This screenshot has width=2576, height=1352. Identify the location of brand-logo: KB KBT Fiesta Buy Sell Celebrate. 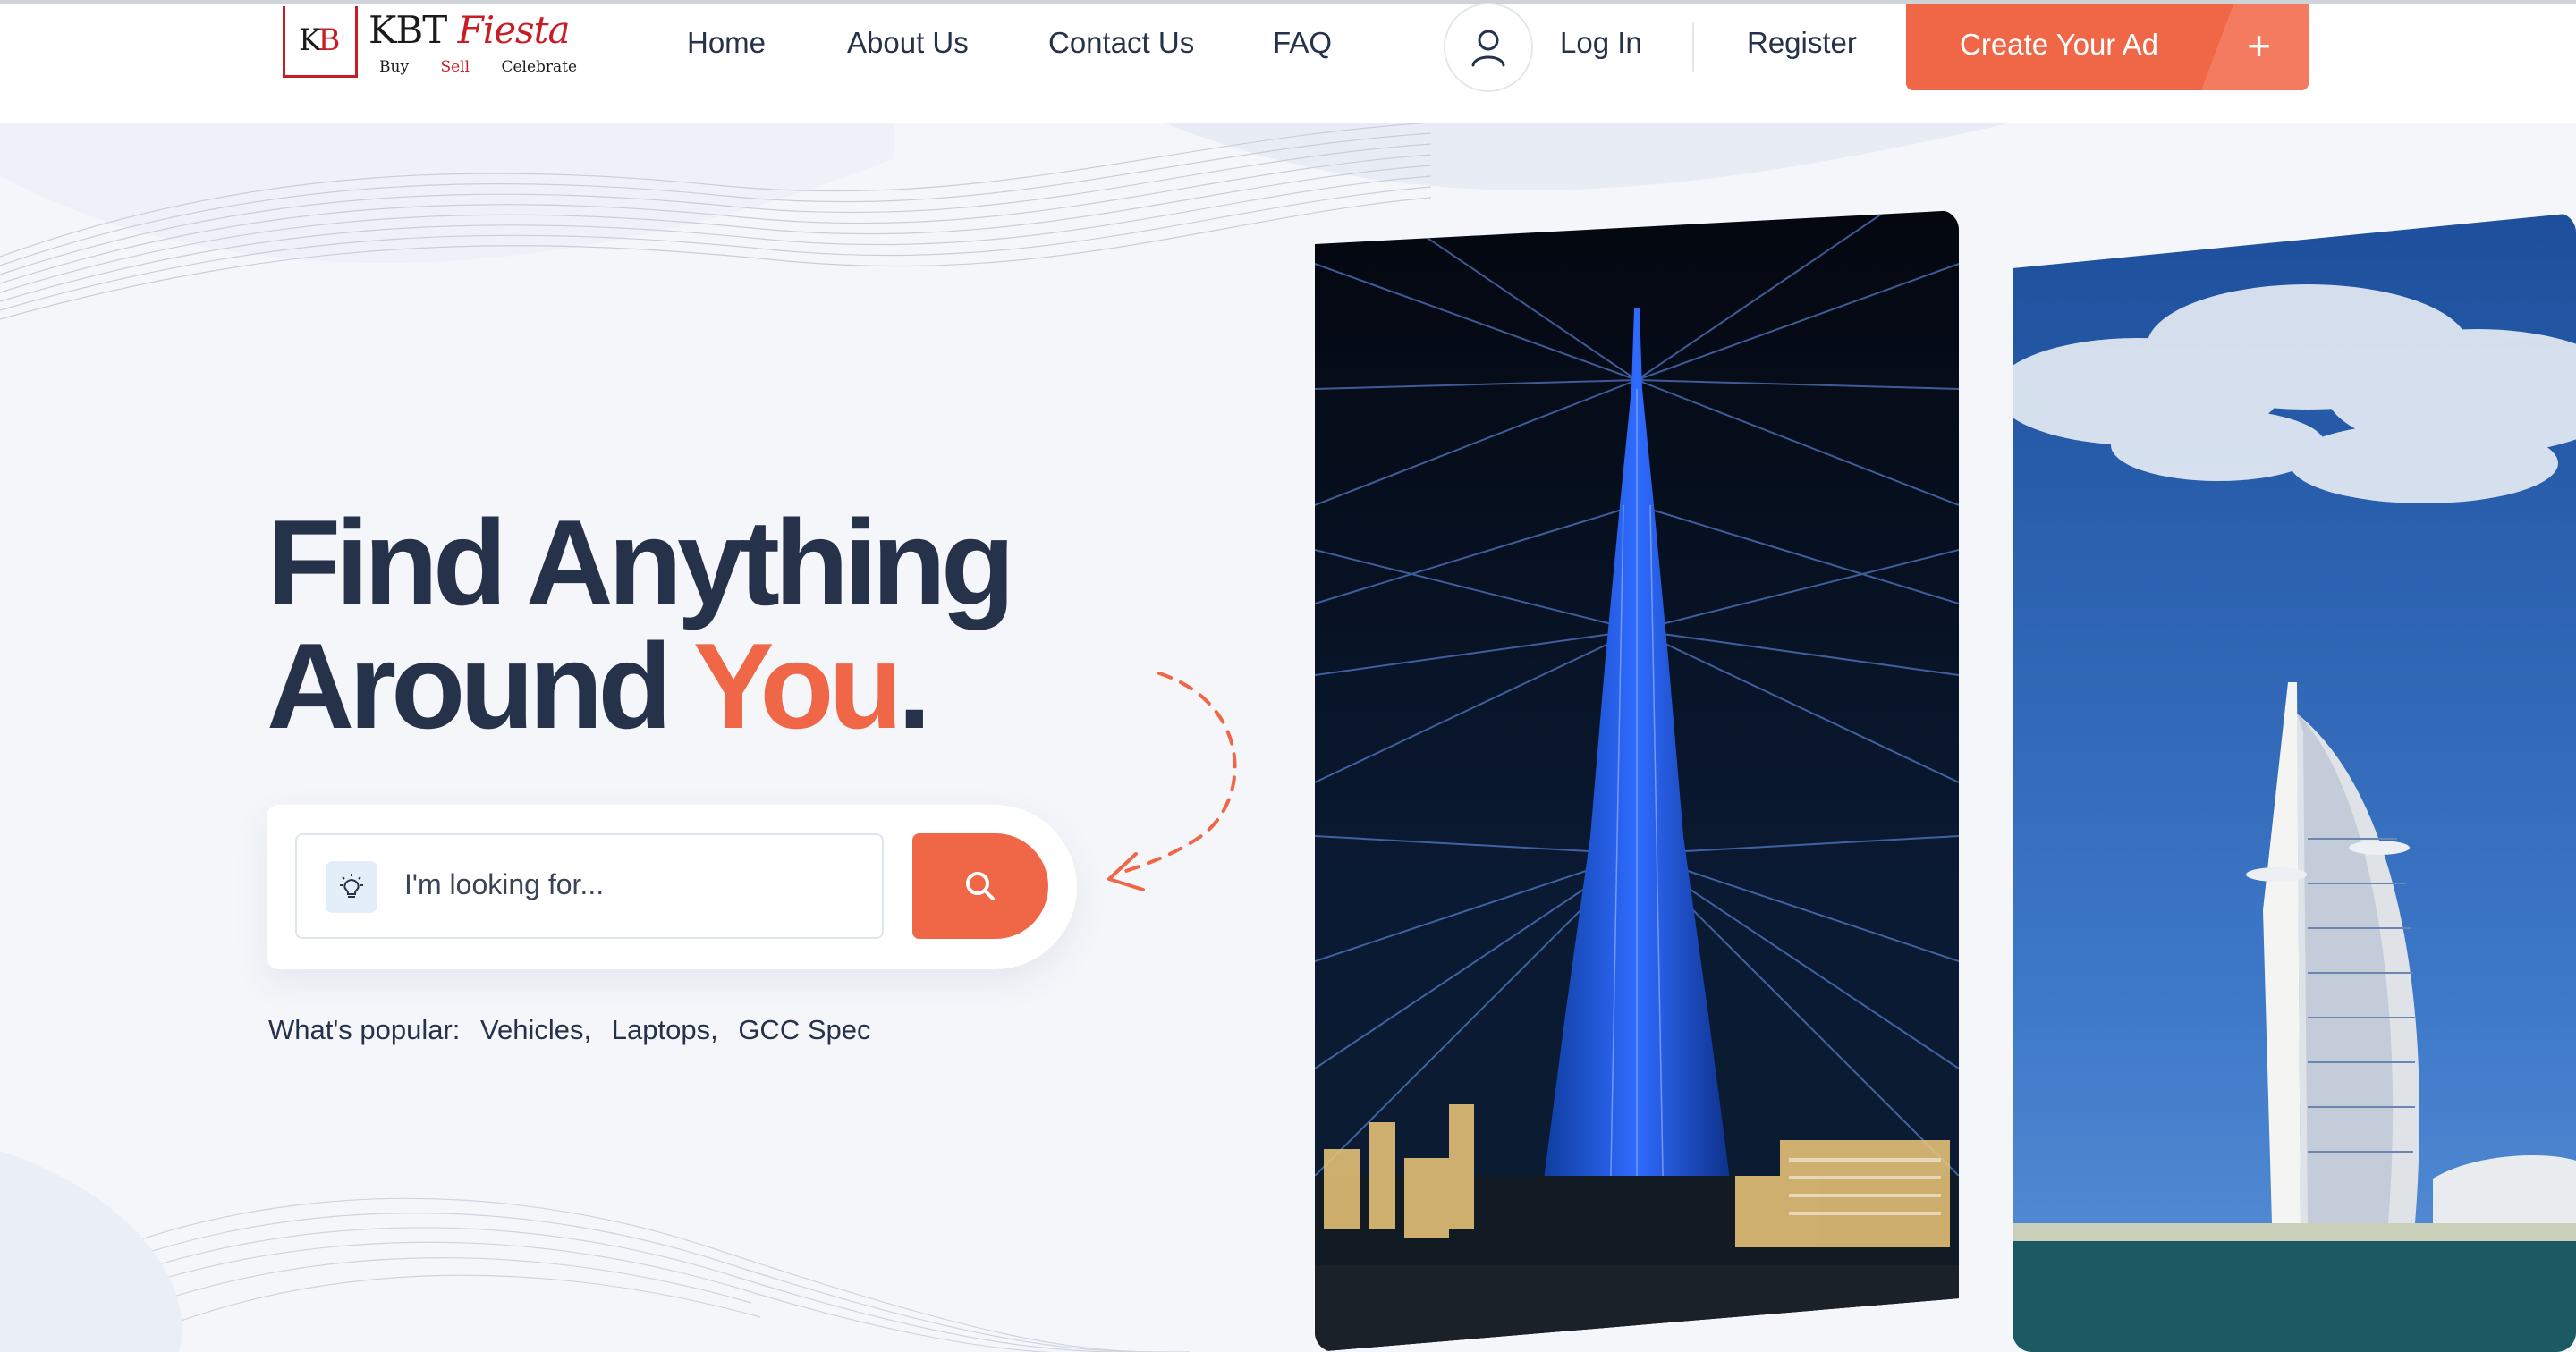
(430, 44).